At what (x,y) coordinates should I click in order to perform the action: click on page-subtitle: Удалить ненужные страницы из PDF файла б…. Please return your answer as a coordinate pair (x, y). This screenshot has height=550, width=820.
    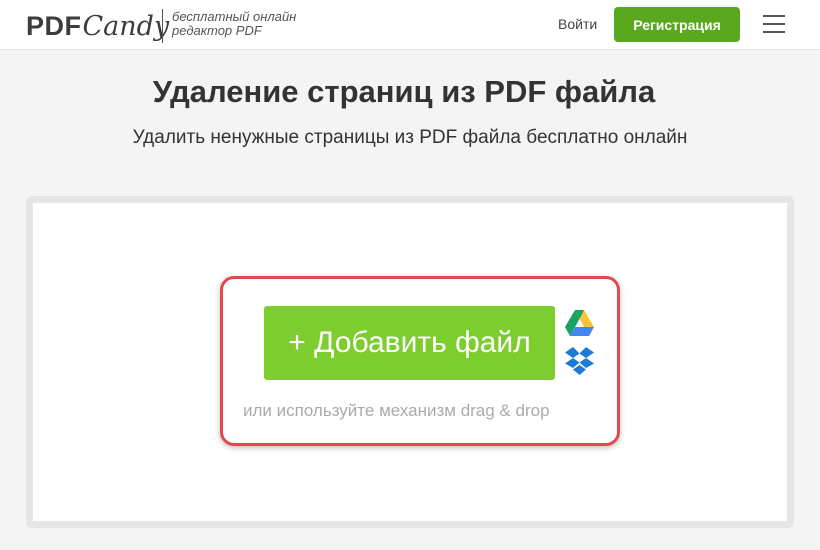
    Looking at the image, I should click on (410, 137).